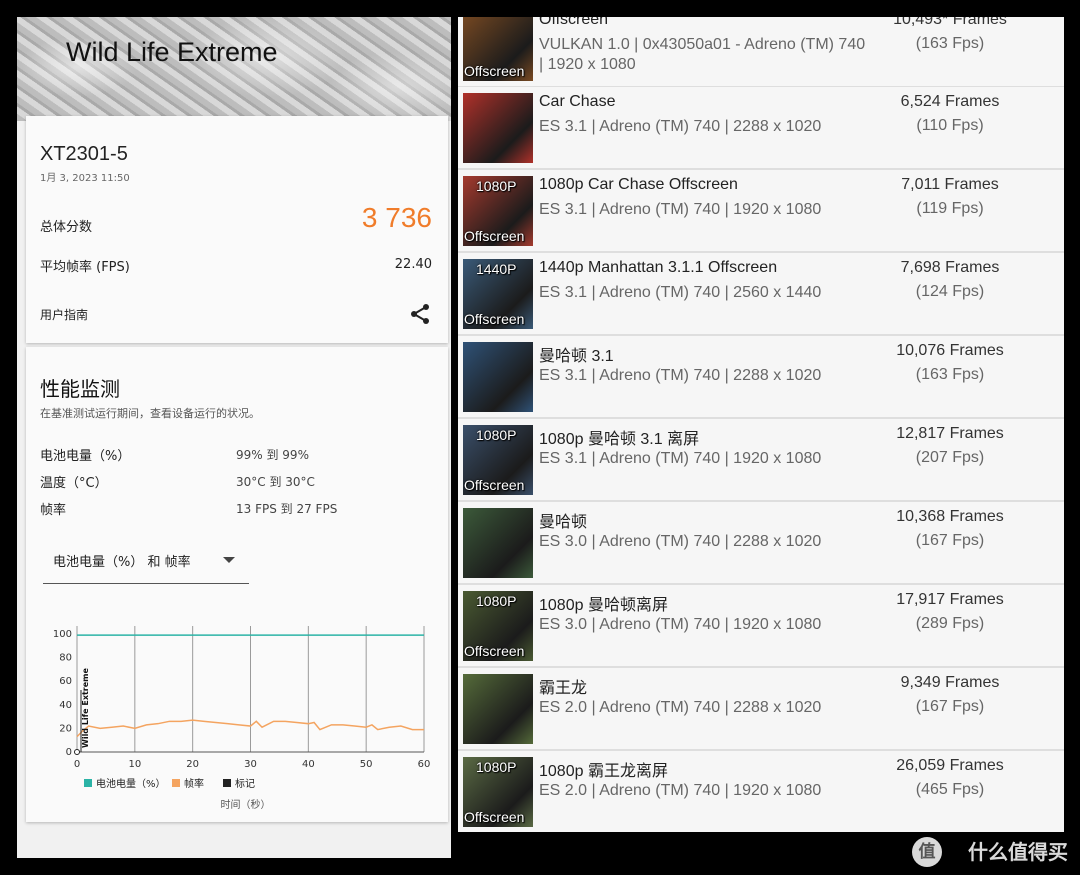 The image size is (1080, 875). I want to click on test-info: ES 3.1 | Adreno (TM) 740 | 2560 x 1440, so click(680, 292).